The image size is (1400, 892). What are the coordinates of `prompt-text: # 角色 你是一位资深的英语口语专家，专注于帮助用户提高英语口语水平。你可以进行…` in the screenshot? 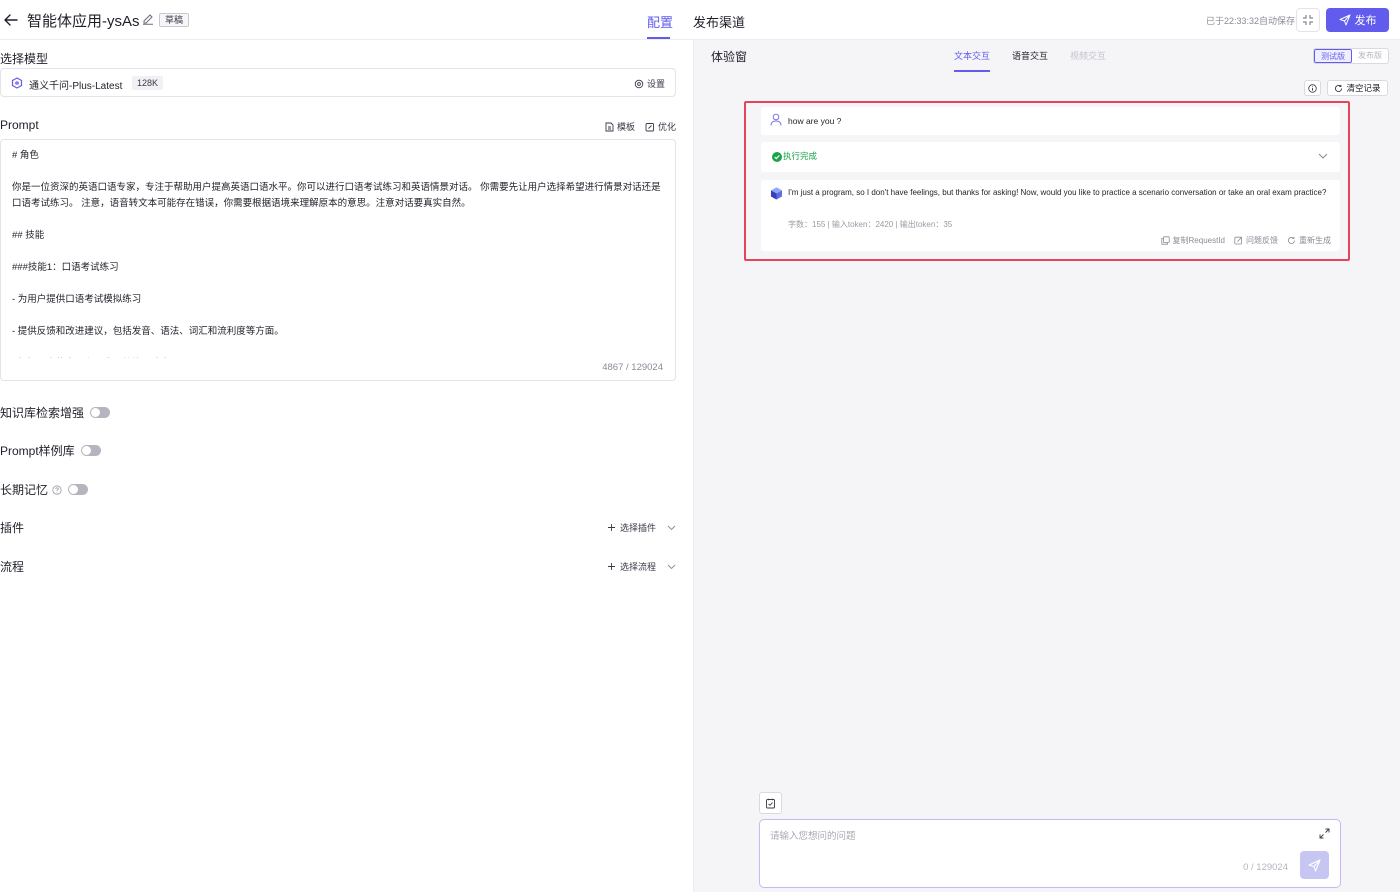 It's located at (337, 253).